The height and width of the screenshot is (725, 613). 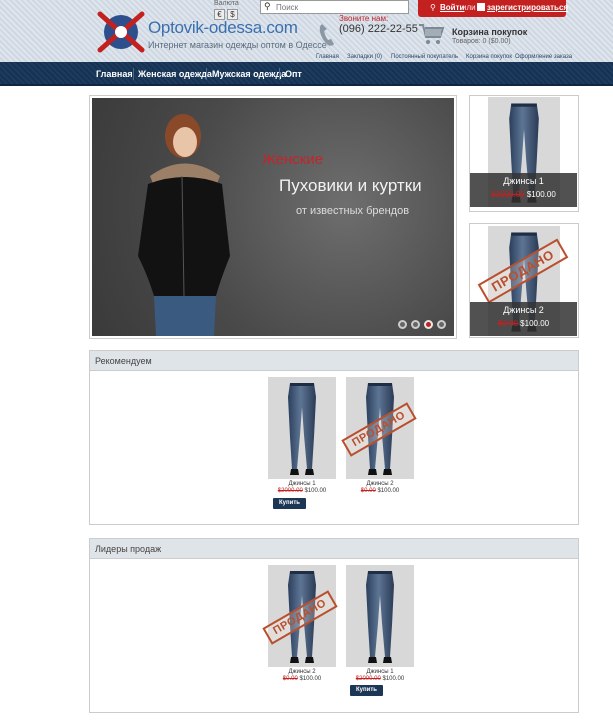 I want to click on key-icon: ⚲, so click(x=433, y=7).